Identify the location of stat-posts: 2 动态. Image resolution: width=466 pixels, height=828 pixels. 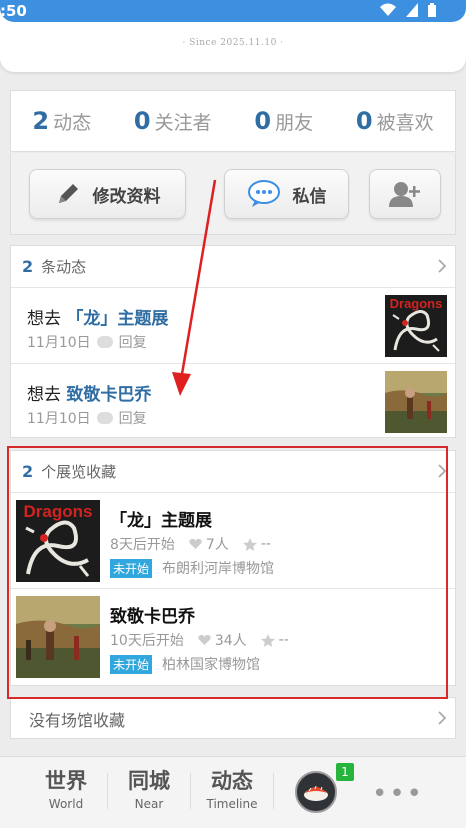
(61, 121).